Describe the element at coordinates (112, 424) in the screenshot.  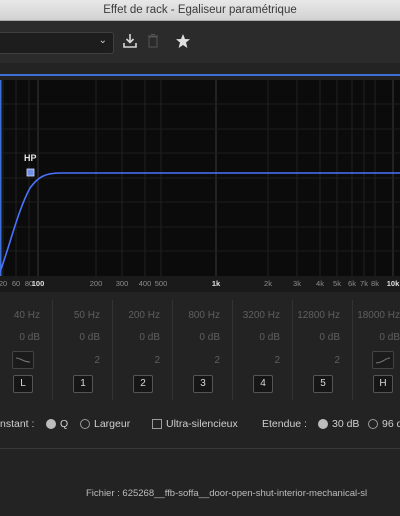
I see `width-label: Largeur` at that location.